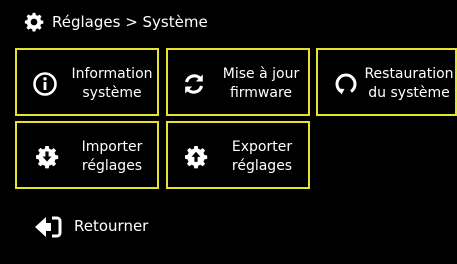  What do you see at coordinates (346, 84) in the screenshot?
I see `restore-icon` at bounding box center [346, 84].